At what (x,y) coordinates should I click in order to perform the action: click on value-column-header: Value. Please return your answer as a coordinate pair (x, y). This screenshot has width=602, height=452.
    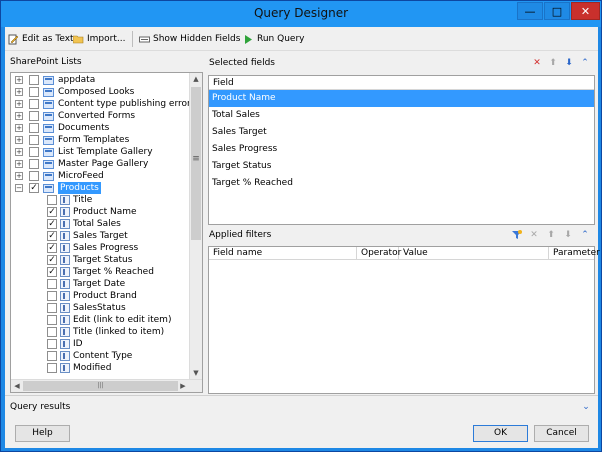
    Looking at the image, I should click on (474, 253).